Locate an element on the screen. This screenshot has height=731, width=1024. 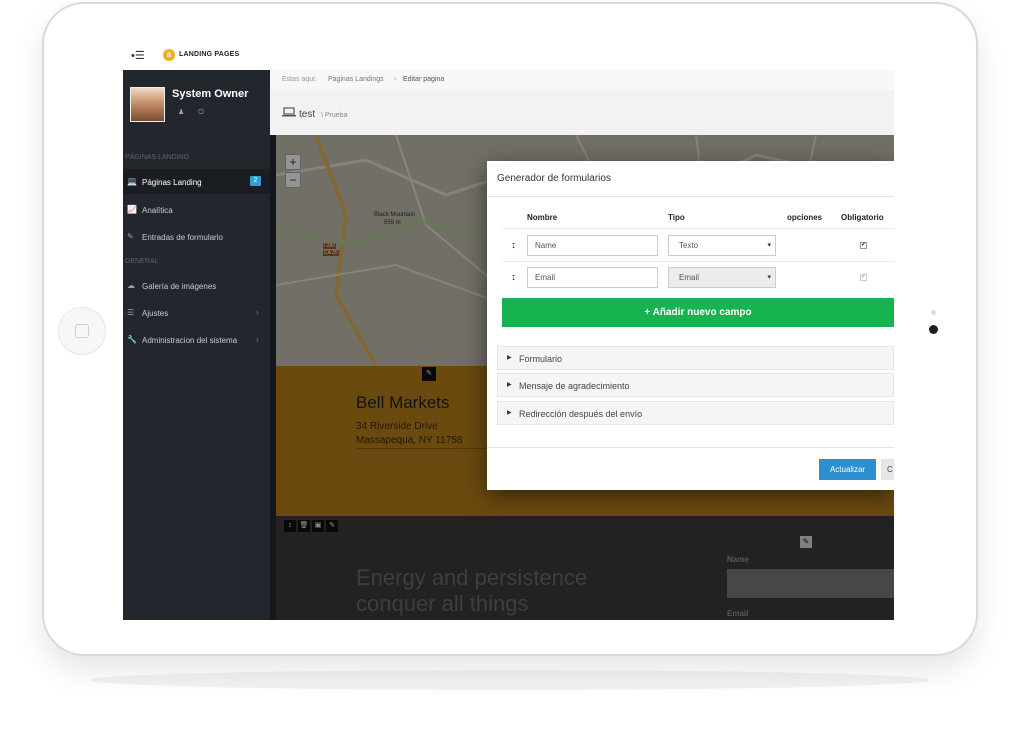
accordion-label: Formulario is located at coordinates (541, 359).